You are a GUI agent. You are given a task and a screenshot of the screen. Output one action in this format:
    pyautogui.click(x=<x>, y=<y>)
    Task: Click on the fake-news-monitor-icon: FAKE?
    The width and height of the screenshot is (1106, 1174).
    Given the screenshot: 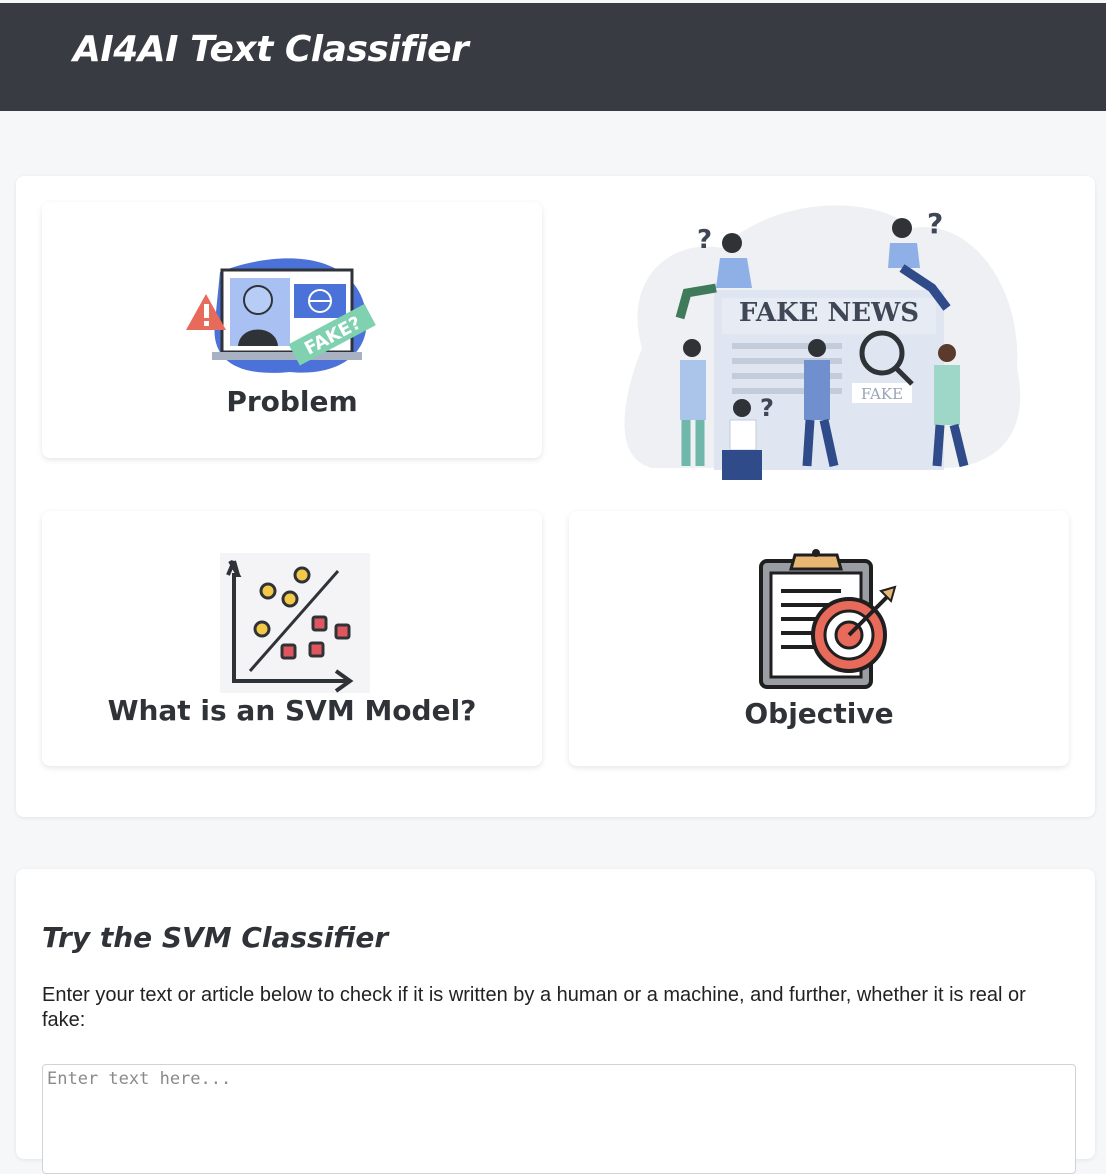 What is the action you would take?
    pyautogui.click(x=281, y=315)
    